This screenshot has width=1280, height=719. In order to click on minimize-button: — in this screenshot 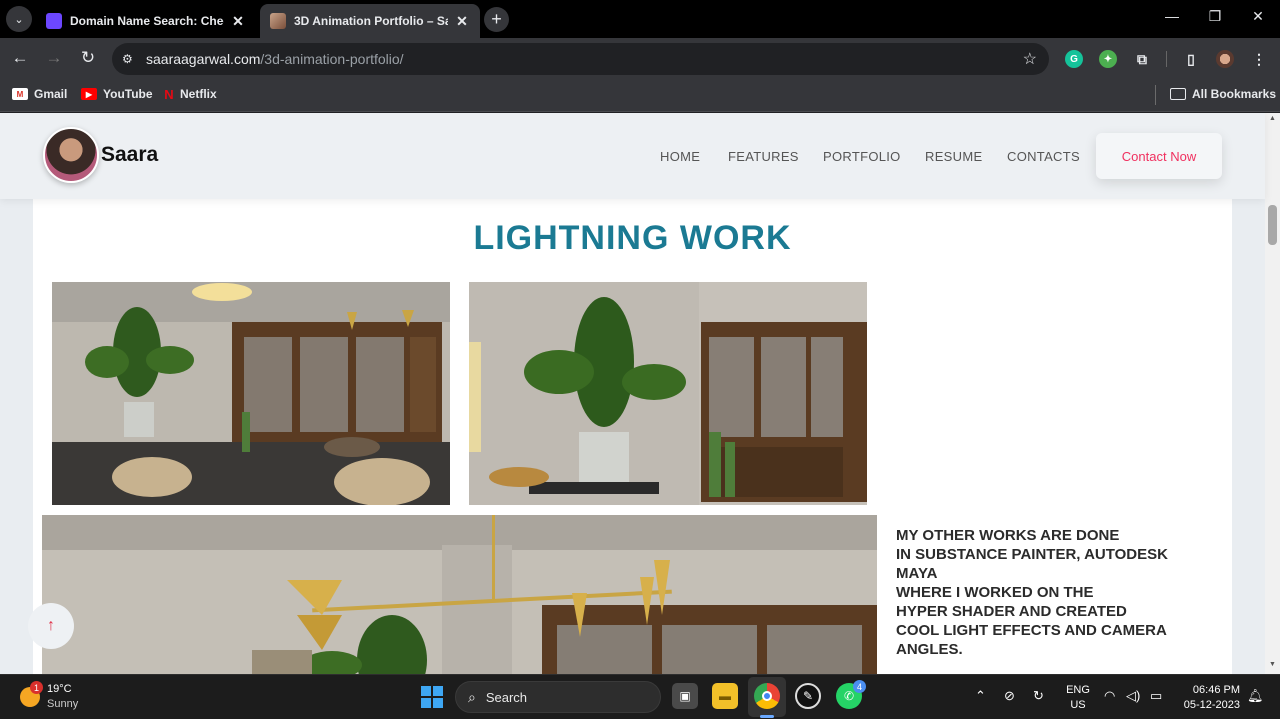, I will do `click(1172, 16)`.